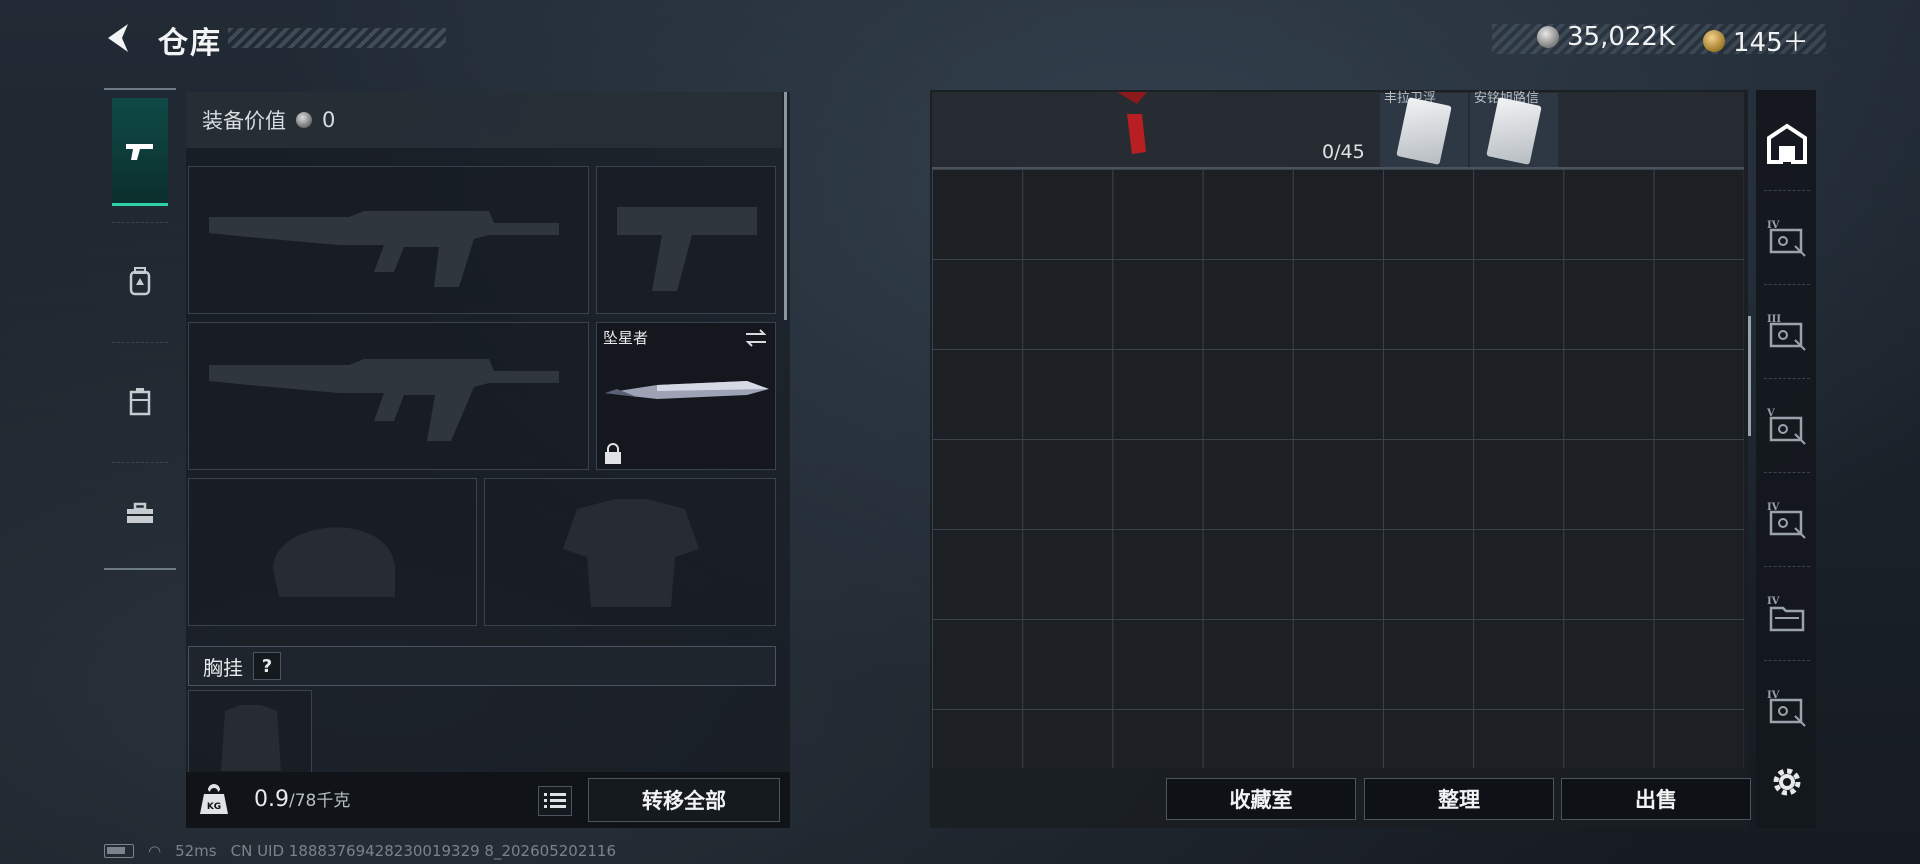 This screenshot has height=864, width=1920. What do you see at coordinates (1756, 40) in the screenshot?
I see `gold-currency: 145＋` at bounding box center [1756, 40].